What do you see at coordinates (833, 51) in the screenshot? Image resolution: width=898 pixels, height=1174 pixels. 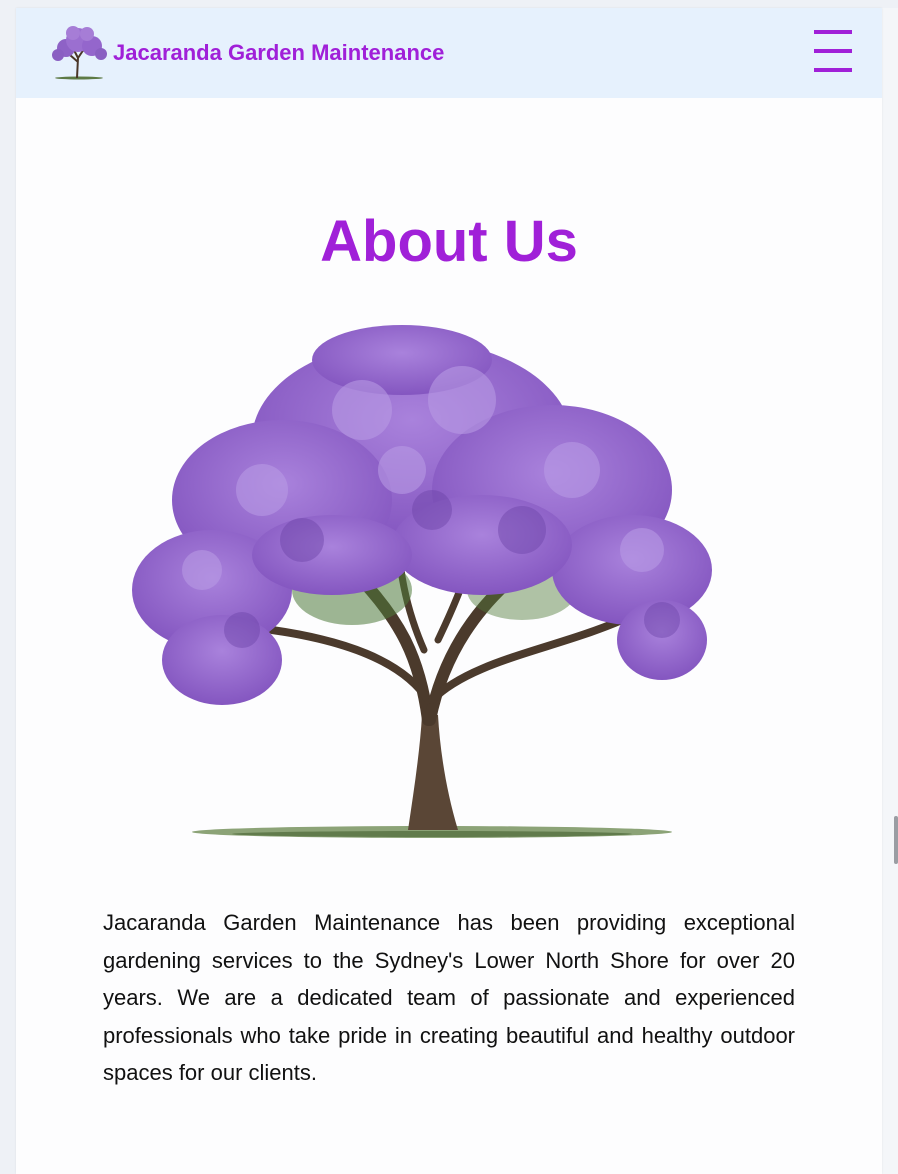 I see `menu-bar-middle` at bounding box center [833, 51].